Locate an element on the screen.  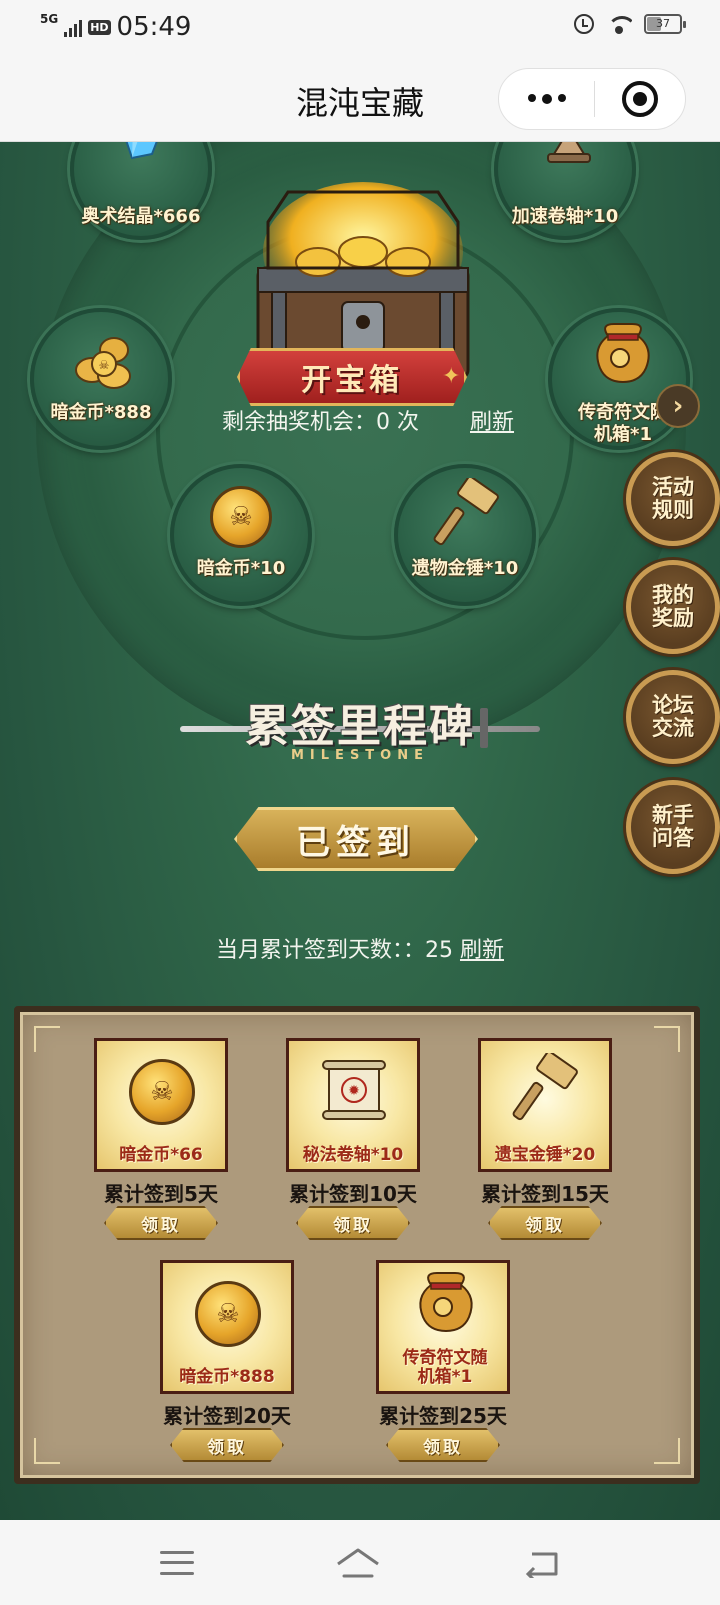
signal-icon is located at coordinates (73, 27).